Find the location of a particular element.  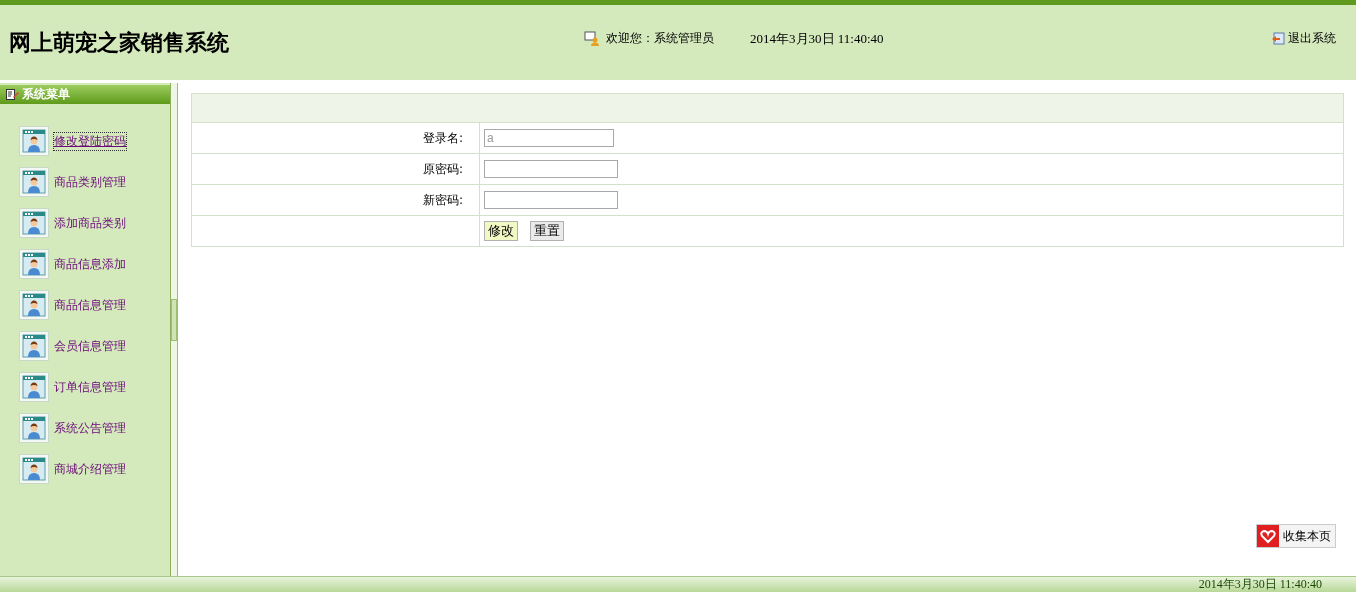

app-title: 网上萌宠之家销售系统 is located at coordinates (119, 42).